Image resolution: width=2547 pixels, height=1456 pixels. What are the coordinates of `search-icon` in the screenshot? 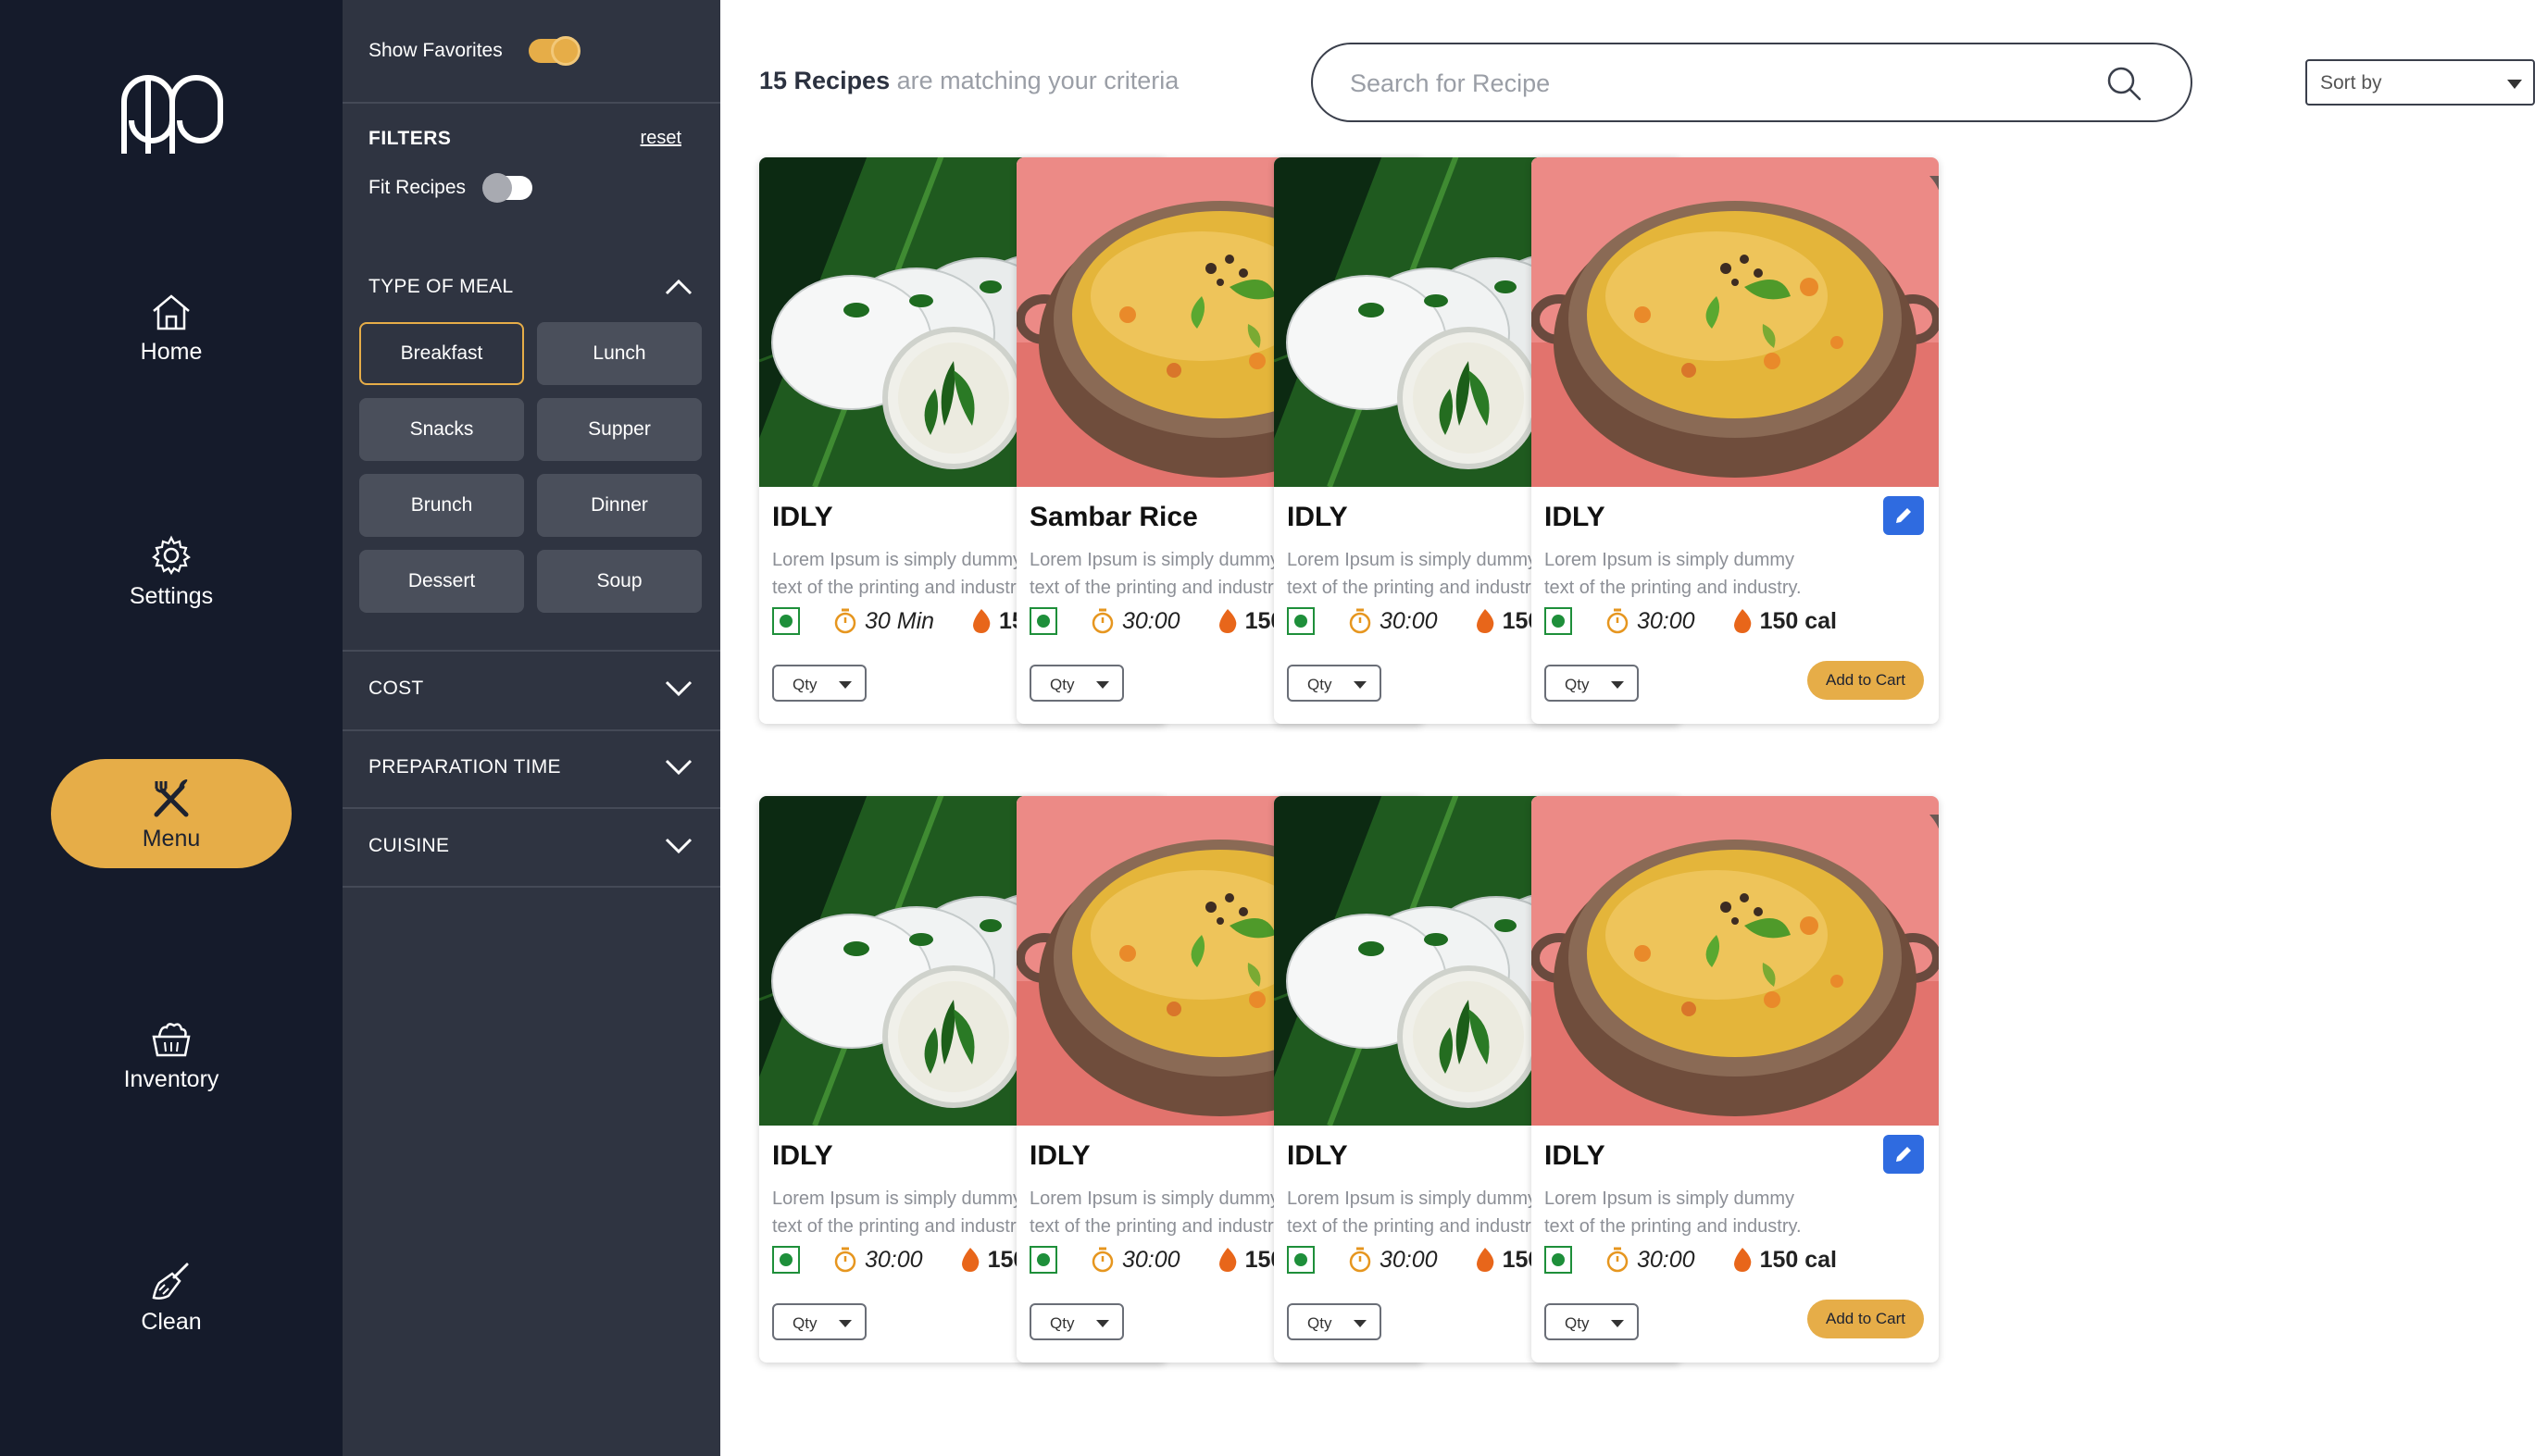 It's located at (2123, 83).